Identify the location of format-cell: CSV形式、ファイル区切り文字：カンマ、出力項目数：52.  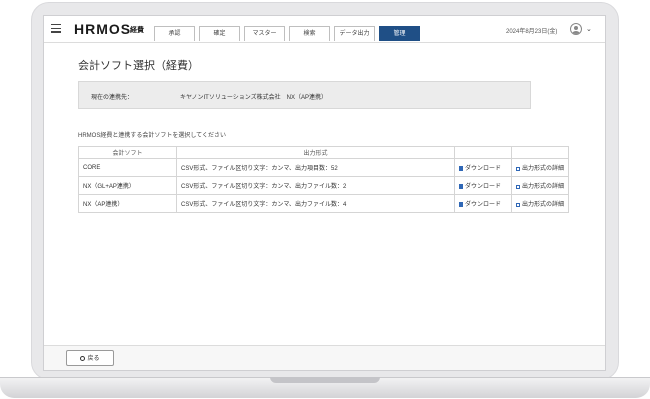
(315, 167).